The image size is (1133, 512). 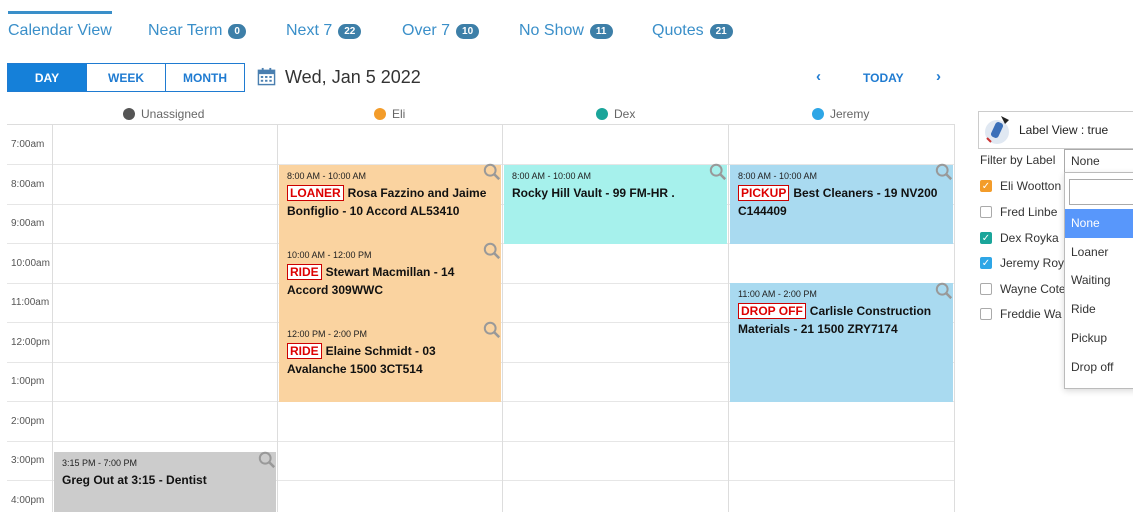 I want to click on view-switcher: DAY WEEK MONTH, so click(x=126, y=77).